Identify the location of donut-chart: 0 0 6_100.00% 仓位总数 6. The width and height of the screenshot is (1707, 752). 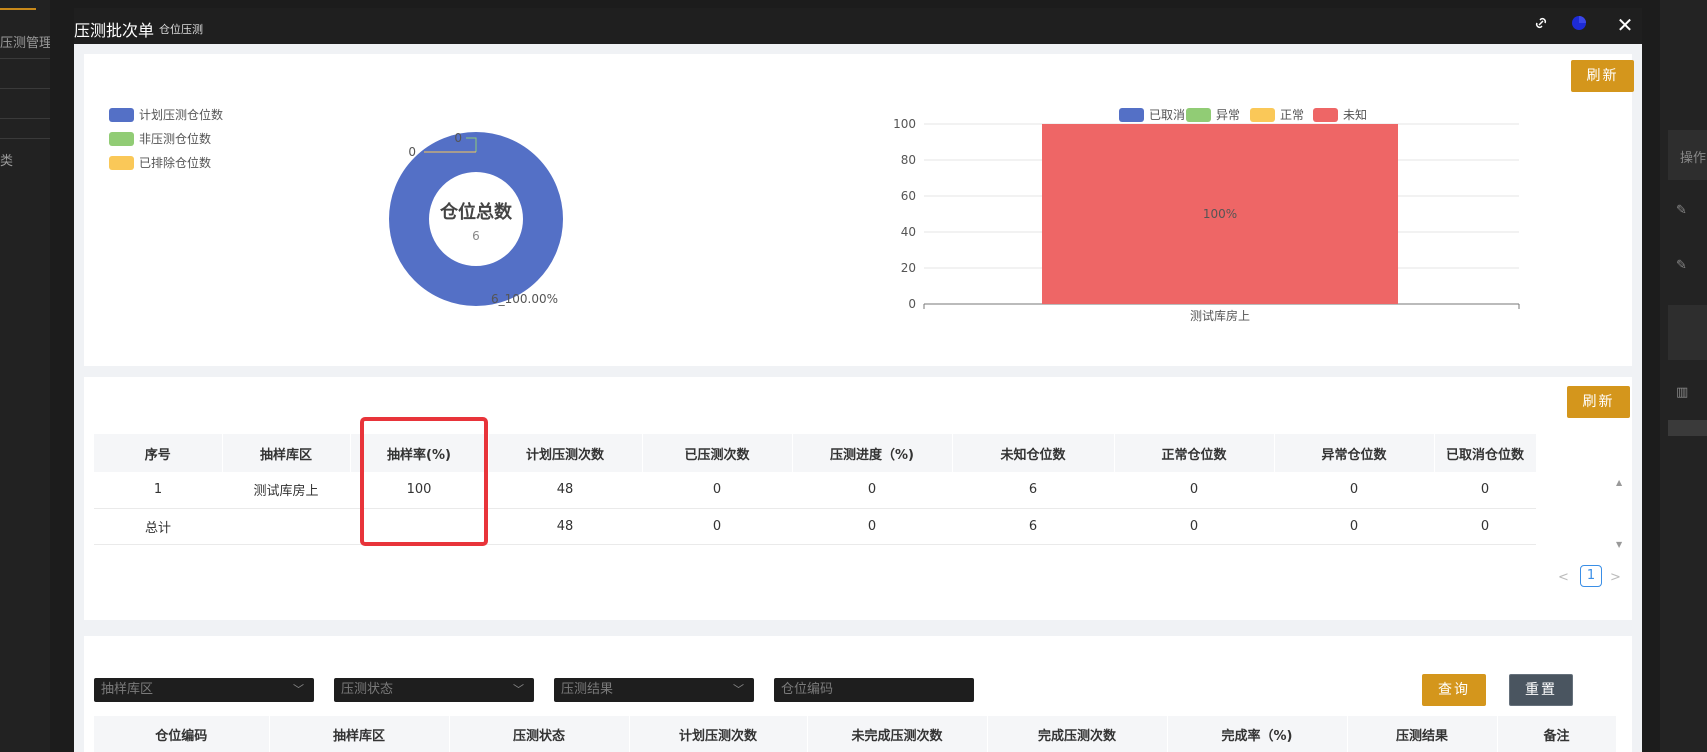
(476, 218).